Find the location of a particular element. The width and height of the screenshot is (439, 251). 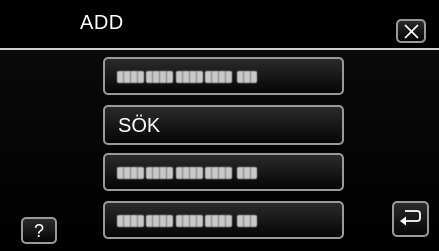

help-button: ? is located at coordinates (39, 230).